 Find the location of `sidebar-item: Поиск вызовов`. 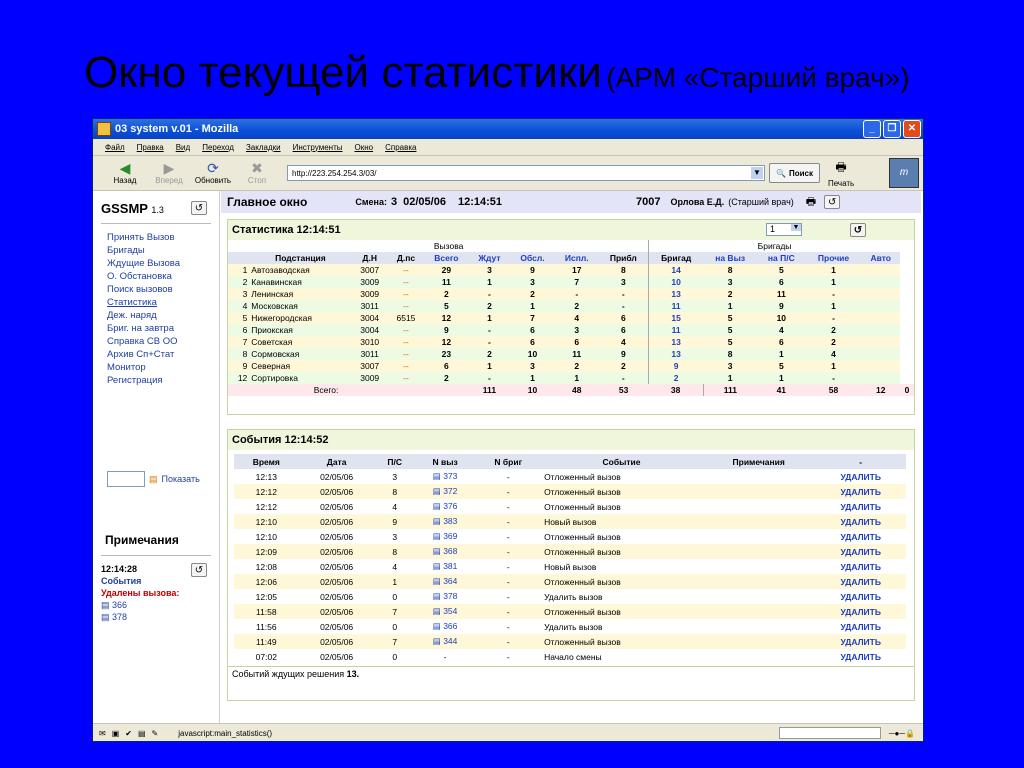

sidebar-item: Поиск вызовов is located at coordinates (143, 289).